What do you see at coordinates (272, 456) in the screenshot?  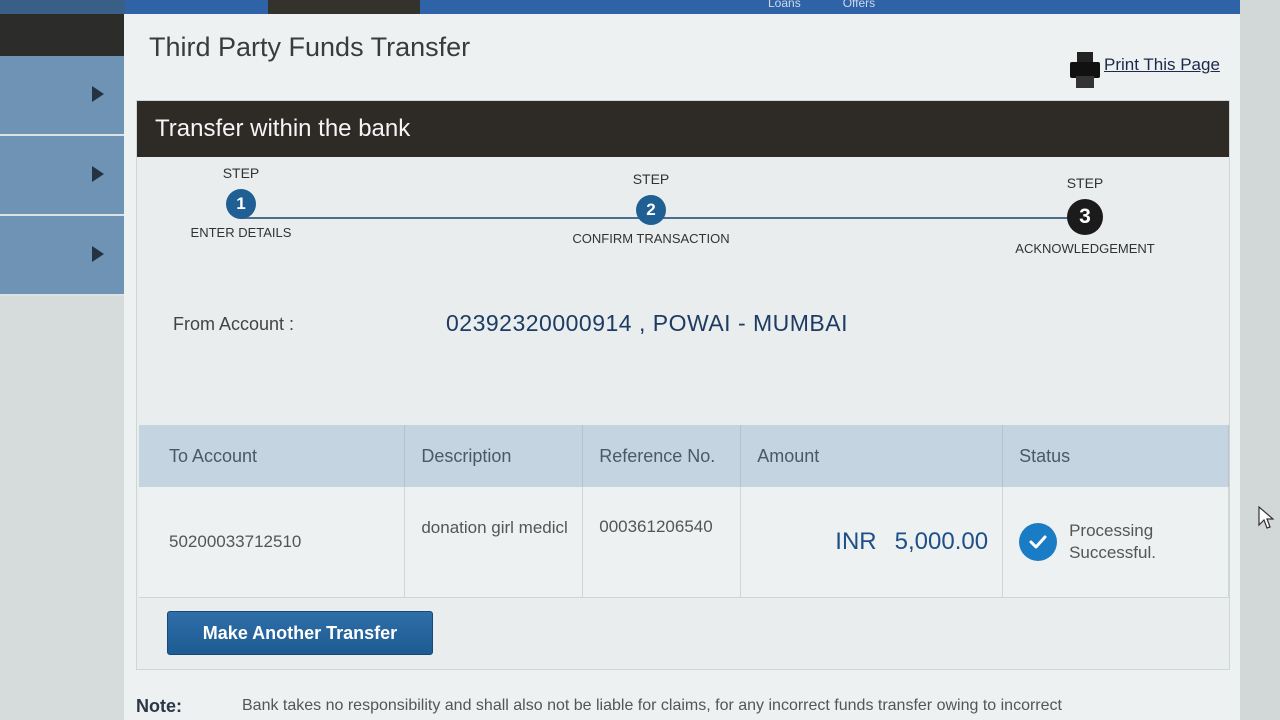 I see `column-header-to-account: To Account` at bounding box center [272, 456].